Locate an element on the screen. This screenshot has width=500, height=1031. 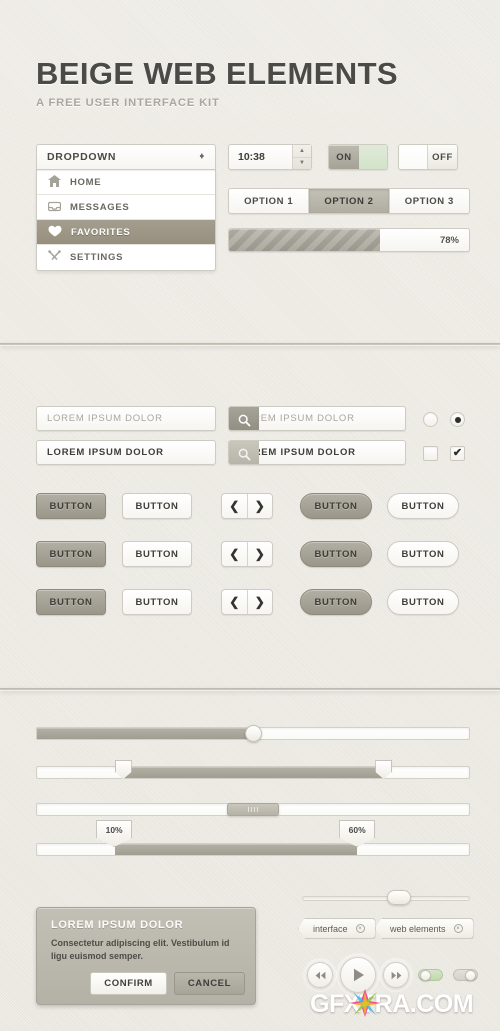
confirm-button: CONFIRM is located at coordinates (128, 983).